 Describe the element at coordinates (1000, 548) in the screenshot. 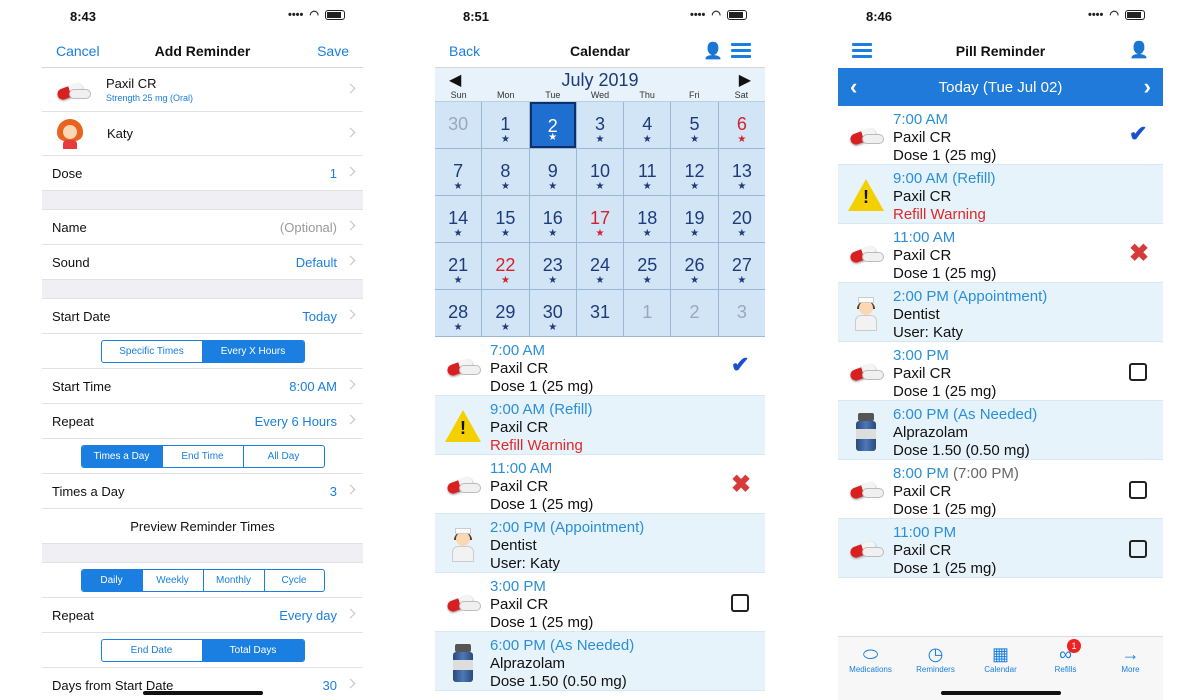

I see `reminder-item: 11:00 PM Paxil CR Dose 1 (25 mg)` at that location.